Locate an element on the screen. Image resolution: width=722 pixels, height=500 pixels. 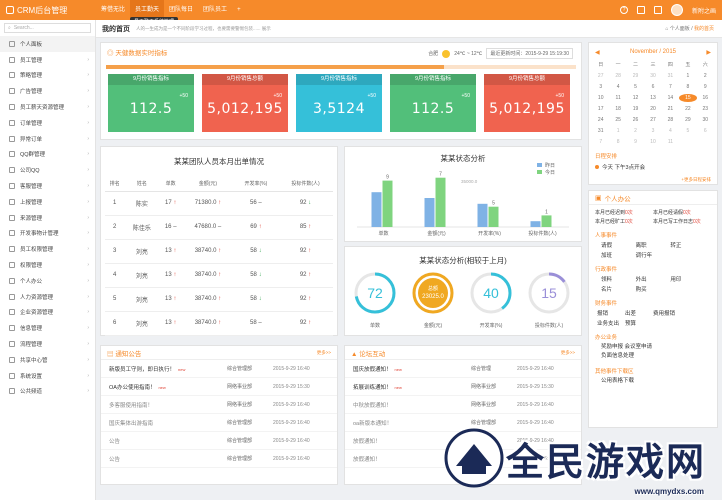
calendar-day: 20 is located at coordinates (652, 109).